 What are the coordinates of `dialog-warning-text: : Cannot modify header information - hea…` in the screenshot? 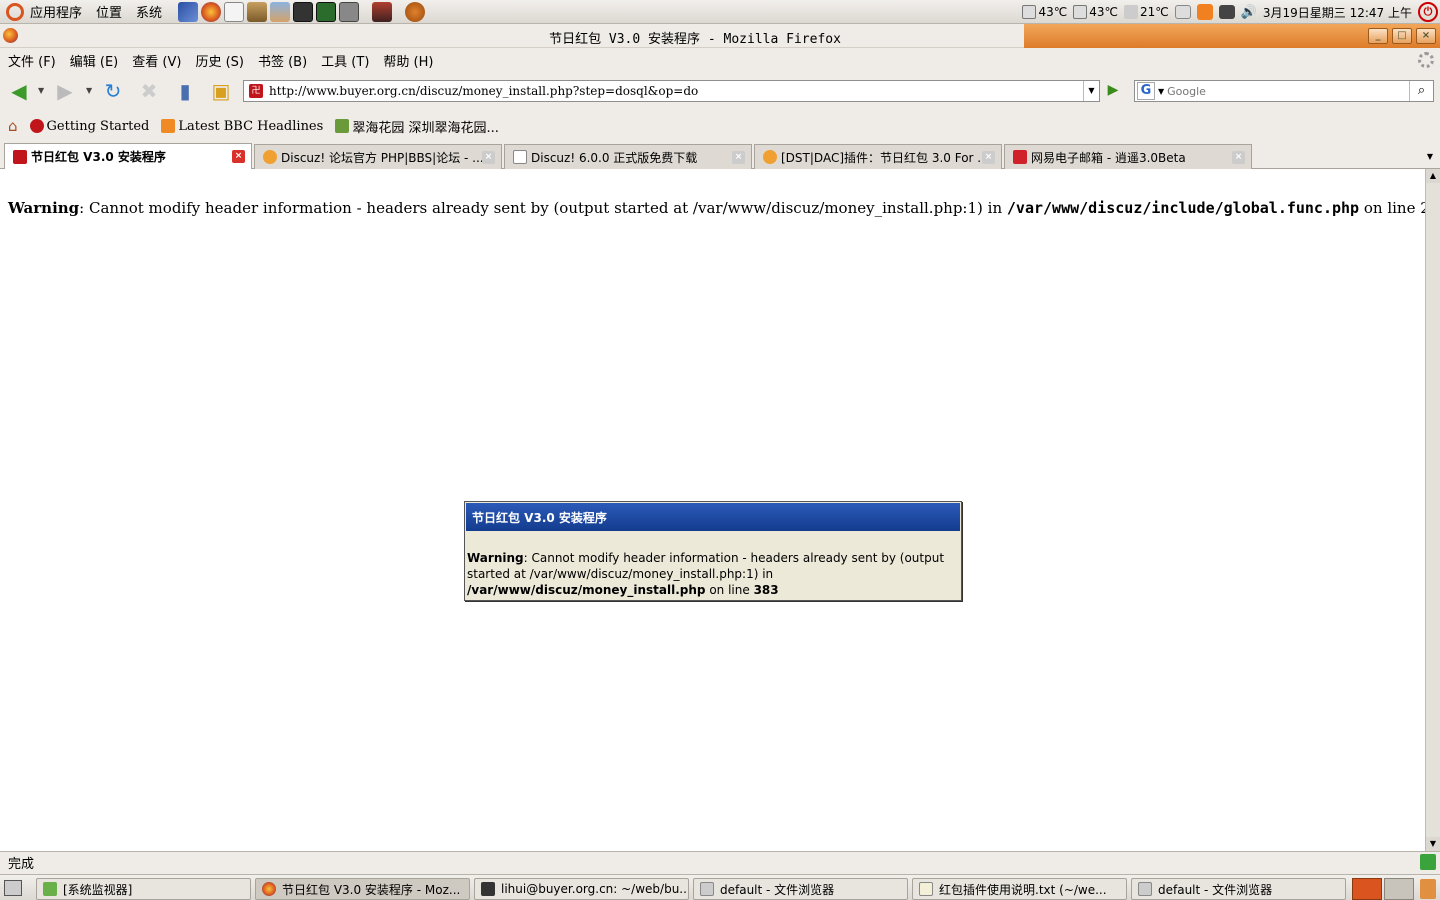 It's located at (706, 566).